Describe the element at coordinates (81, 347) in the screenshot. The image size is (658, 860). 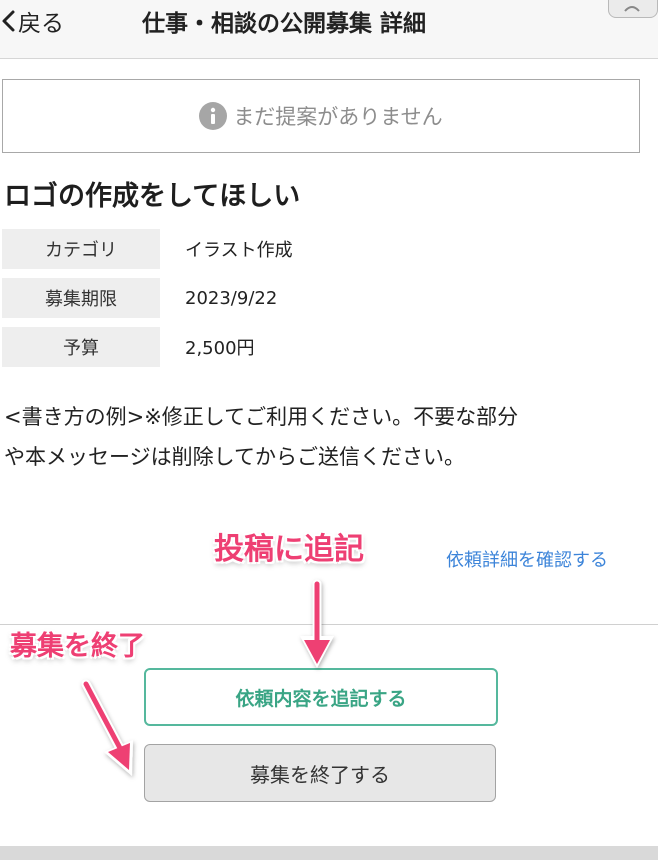
I see `info-label: 予算` at that location.